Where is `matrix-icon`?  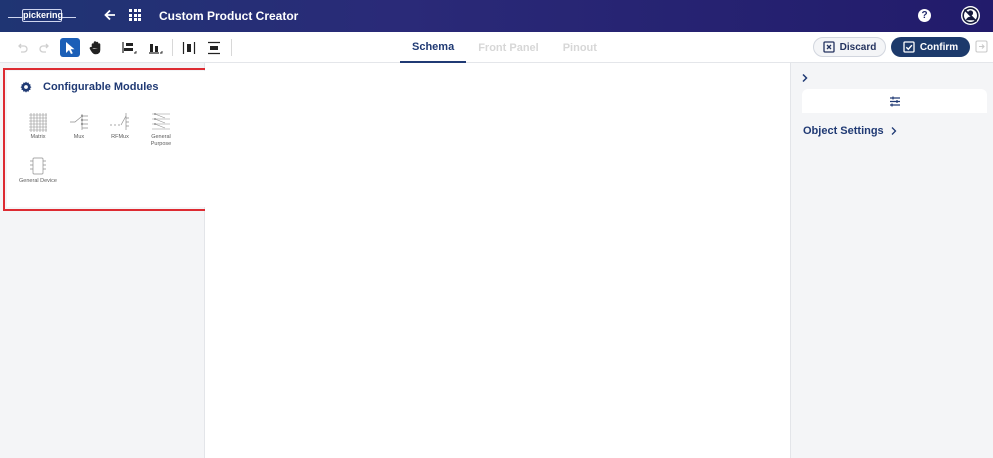 matrix-icon is located at coordinates (38, 122).